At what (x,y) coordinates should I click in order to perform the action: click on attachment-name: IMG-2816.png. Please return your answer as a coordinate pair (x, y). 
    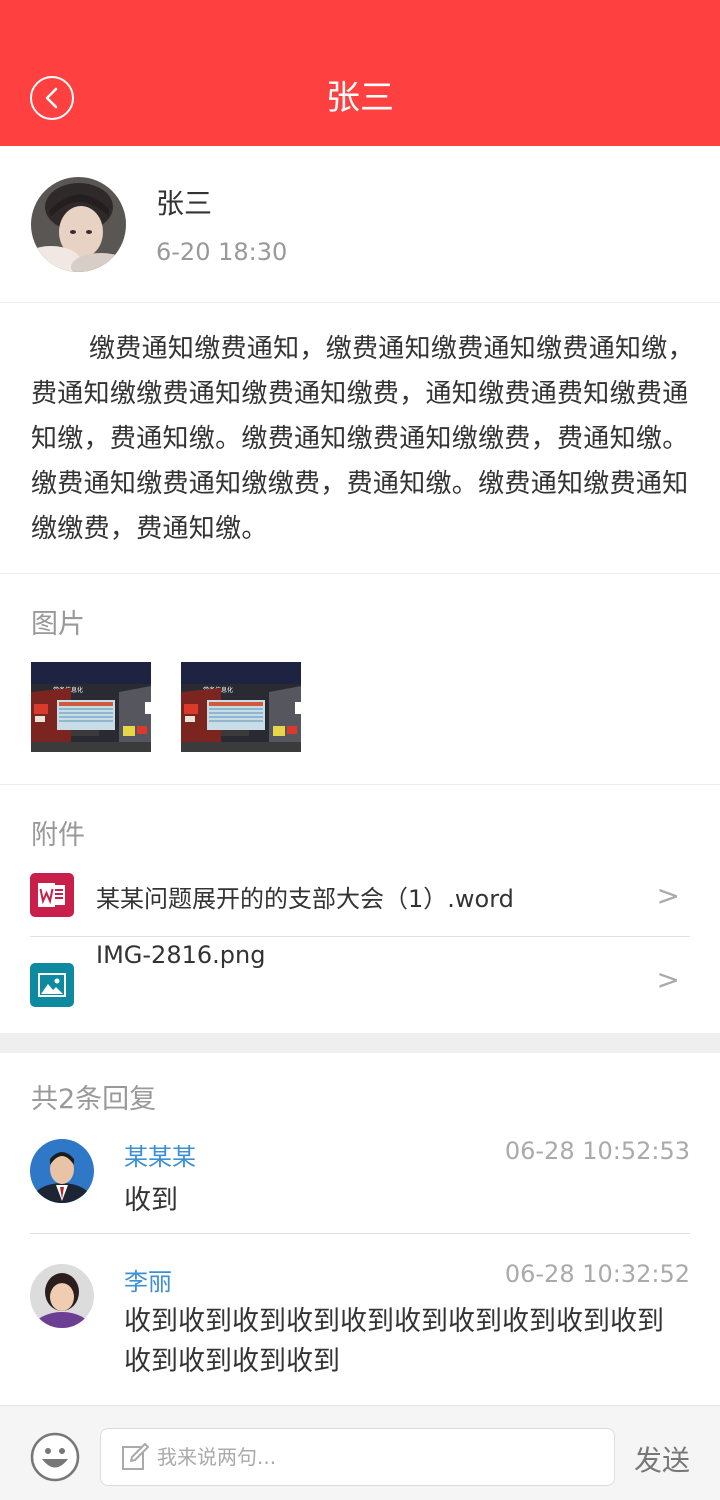
    Looking at the image, I should click on (181, 955).